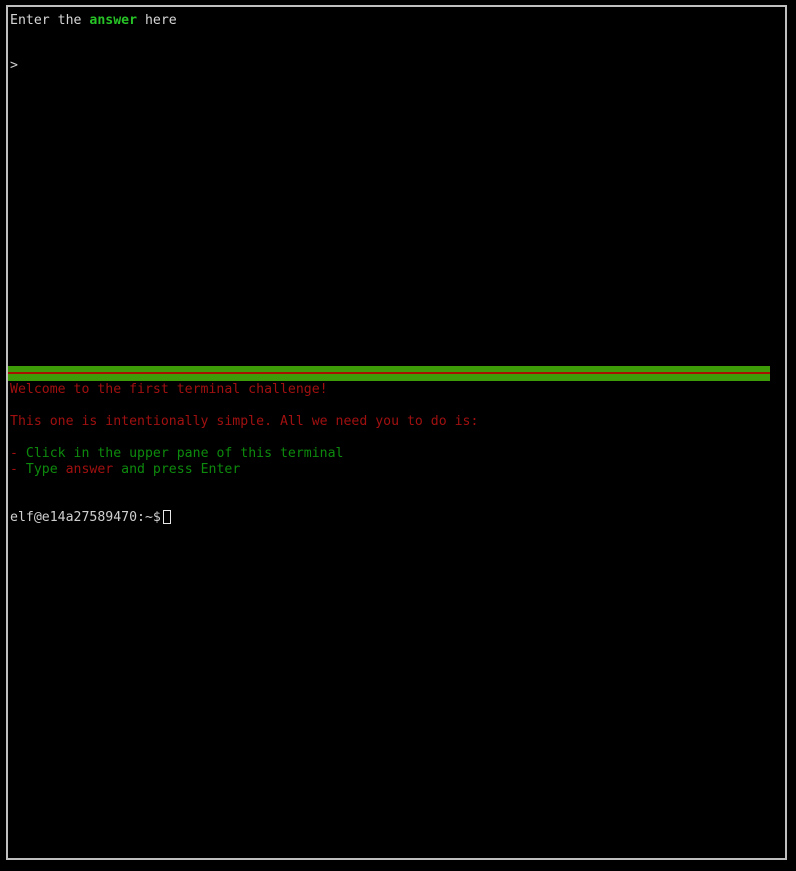 The height and width of the screenshot is (871, 796). Describe the element at coordinates (157, 20) in the screenshot. I see `instruction-suffix: here` at that location.